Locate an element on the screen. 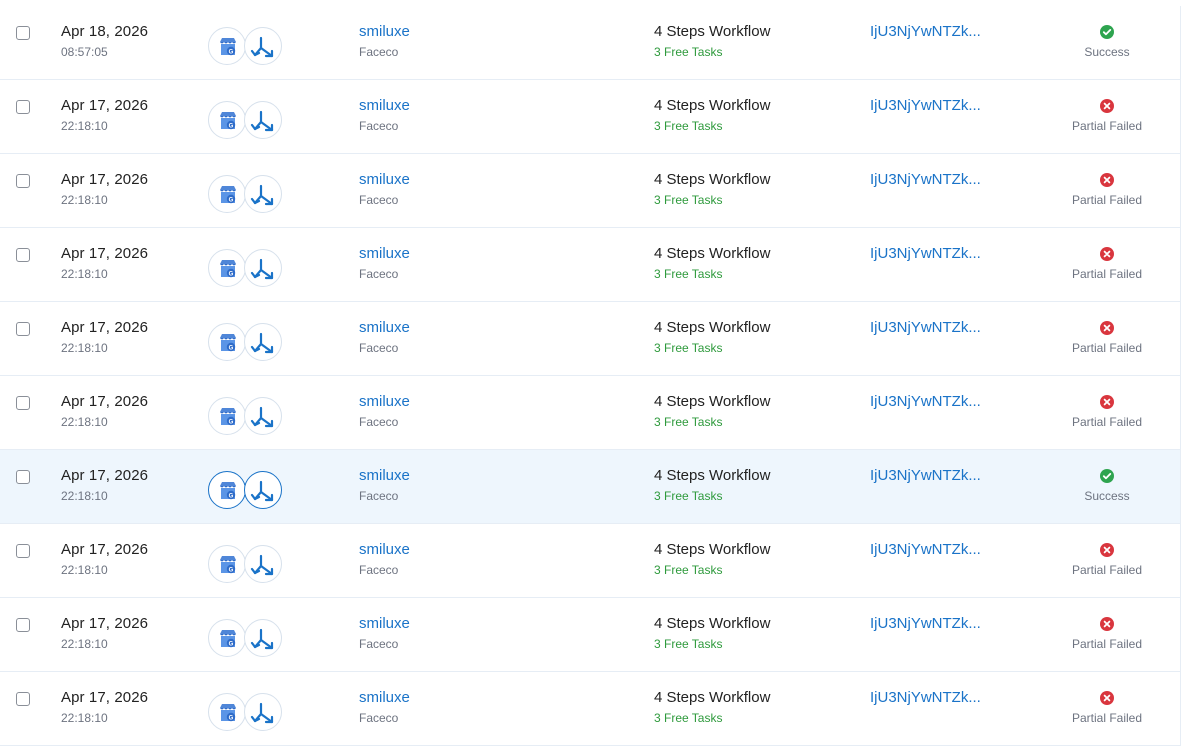  run-time: 08:57:05 is located at coordinates (84, 52).